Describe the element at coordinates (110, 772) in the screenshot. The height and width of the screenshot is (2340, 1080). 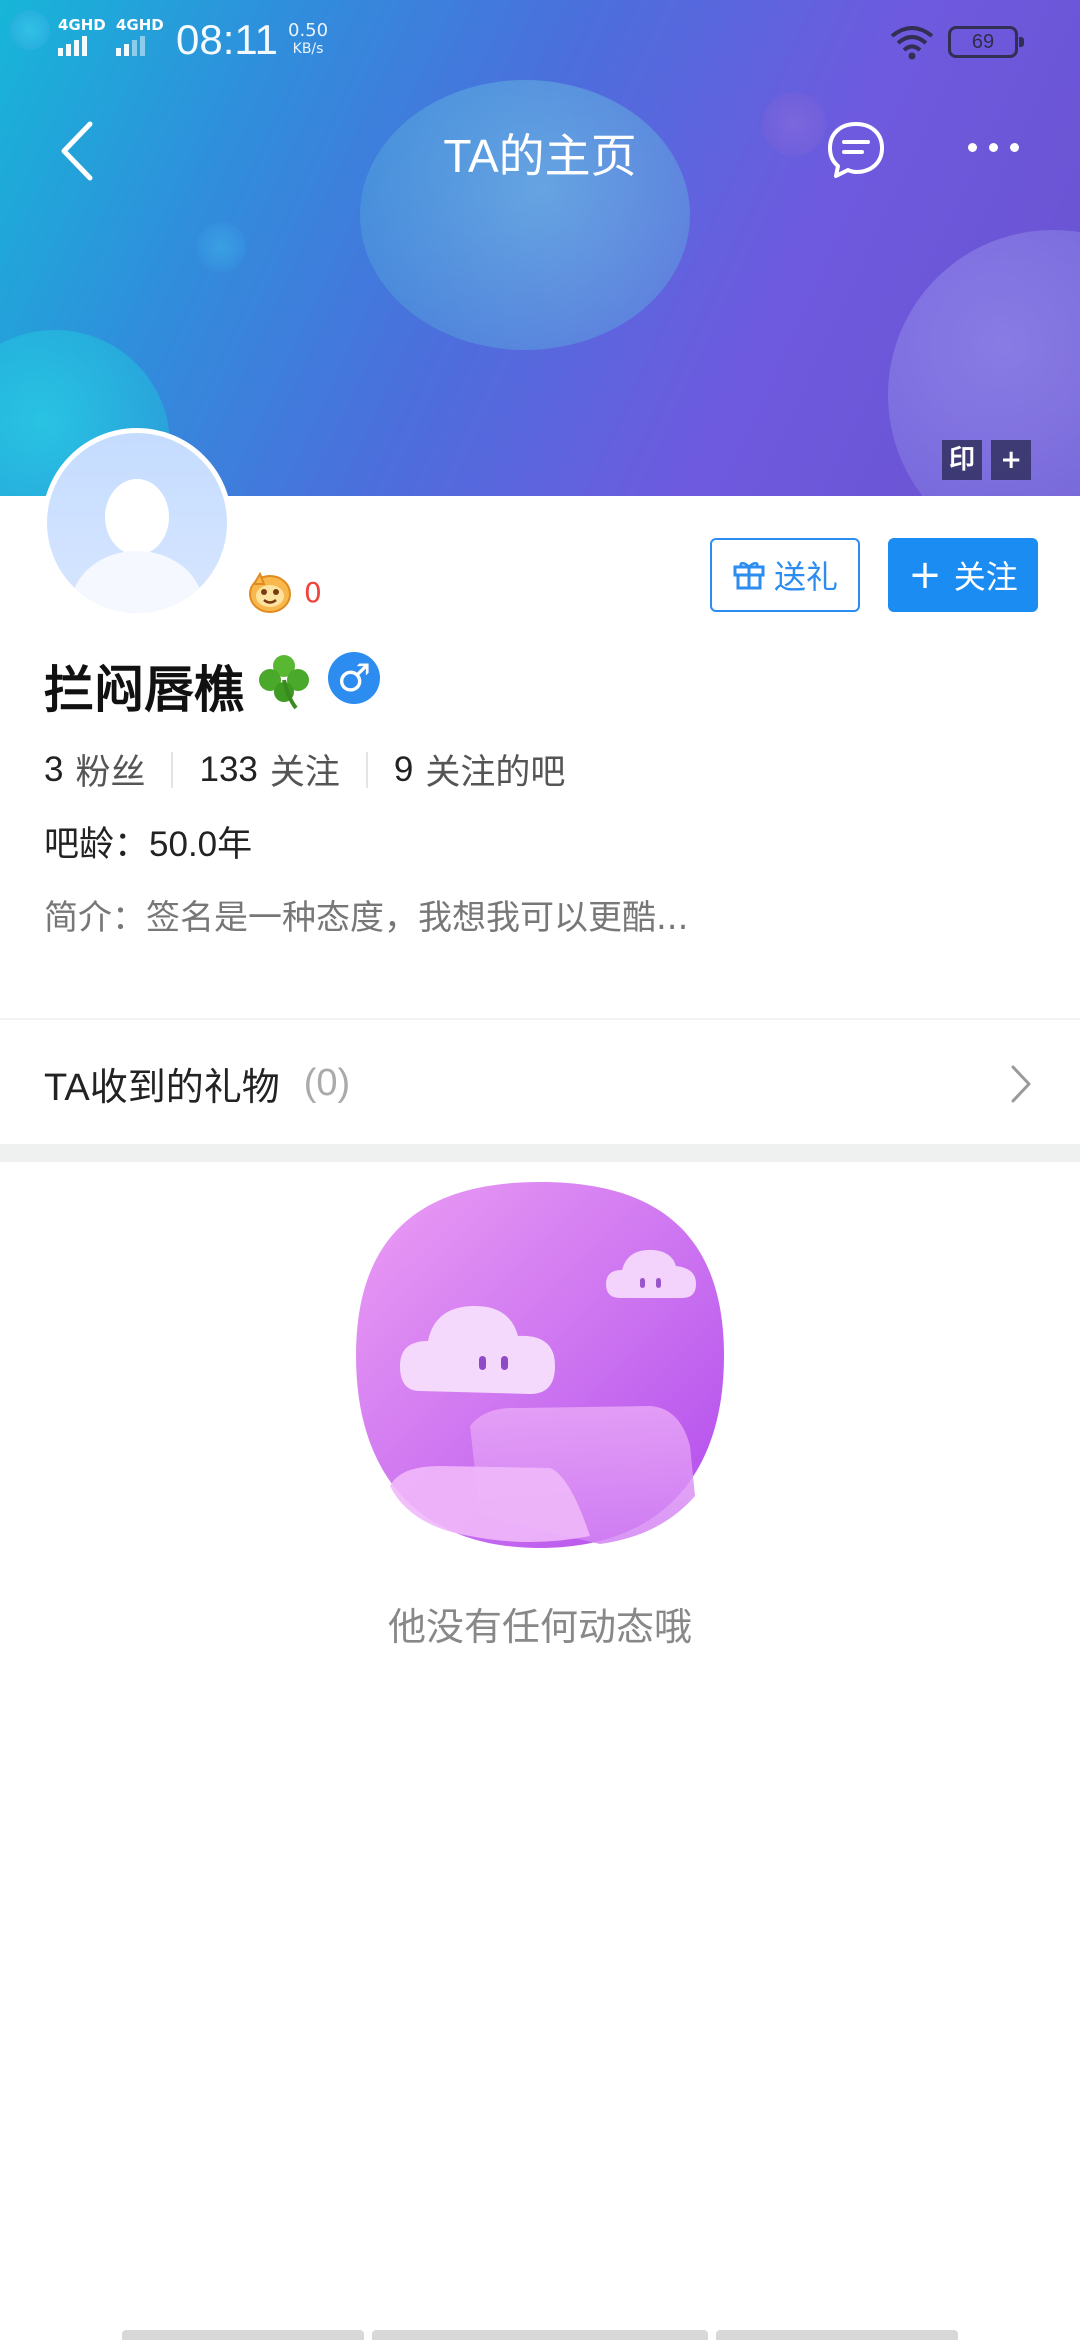
I see `fans-label: 粉丝` at that location.